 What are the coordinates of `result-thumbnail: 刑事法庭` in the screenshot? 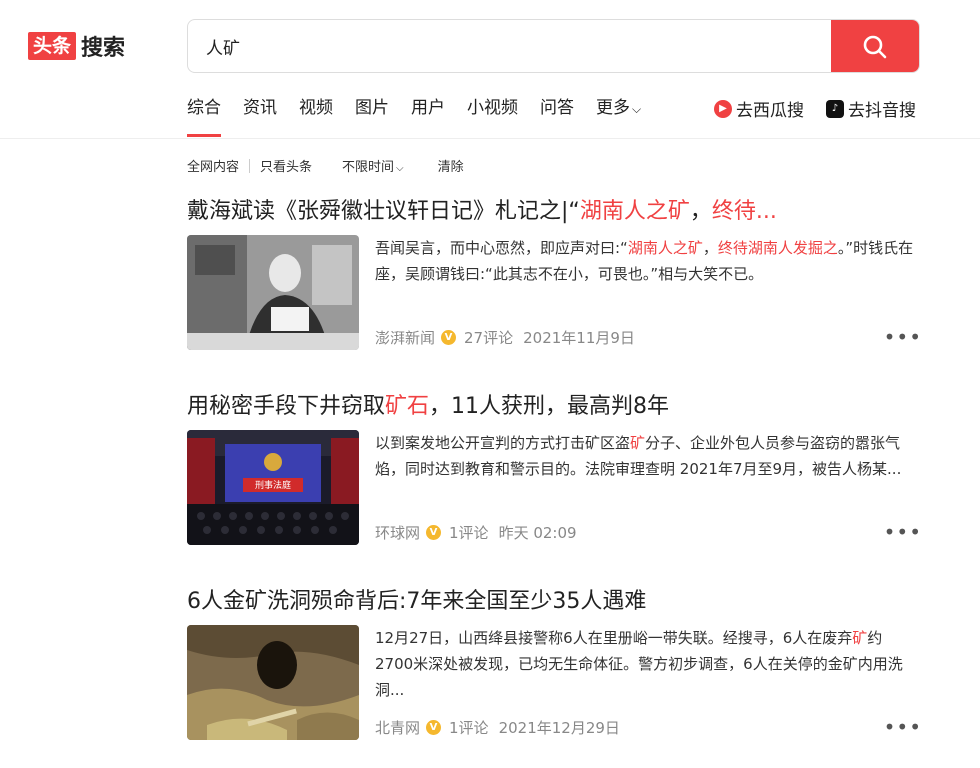 It's located at (273, 487).